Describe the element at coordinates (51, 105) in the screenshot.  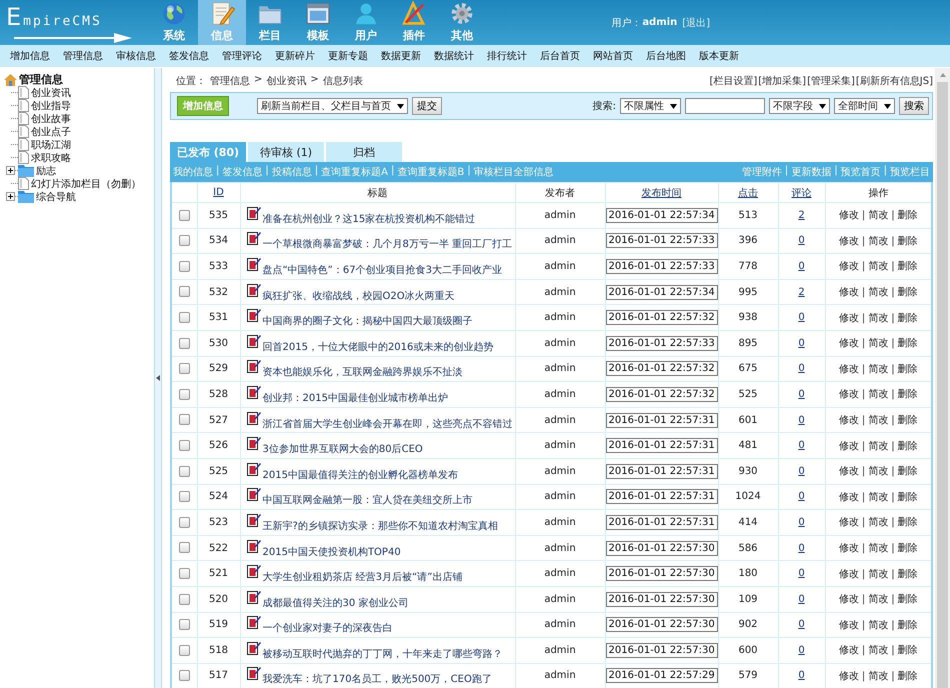
I see `tree-item: 创业指导` at that location.